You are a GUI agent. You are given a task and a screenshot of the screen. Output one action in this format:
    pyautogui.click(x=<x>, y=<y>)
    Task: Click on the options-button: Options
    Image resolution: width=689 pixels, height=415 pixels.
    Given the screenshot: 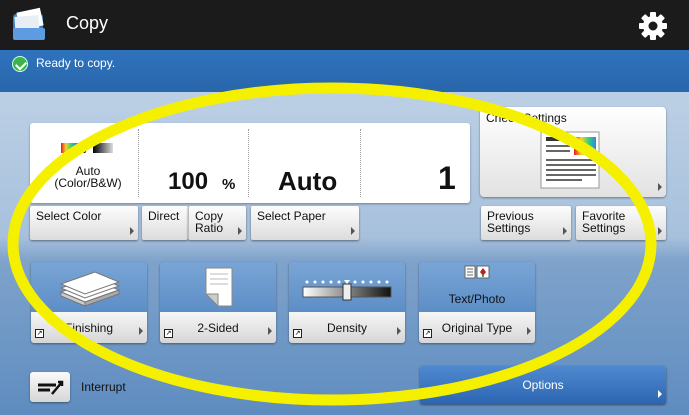 What is the action you would take?
    pyautogui.click(x=543, y=385)
    